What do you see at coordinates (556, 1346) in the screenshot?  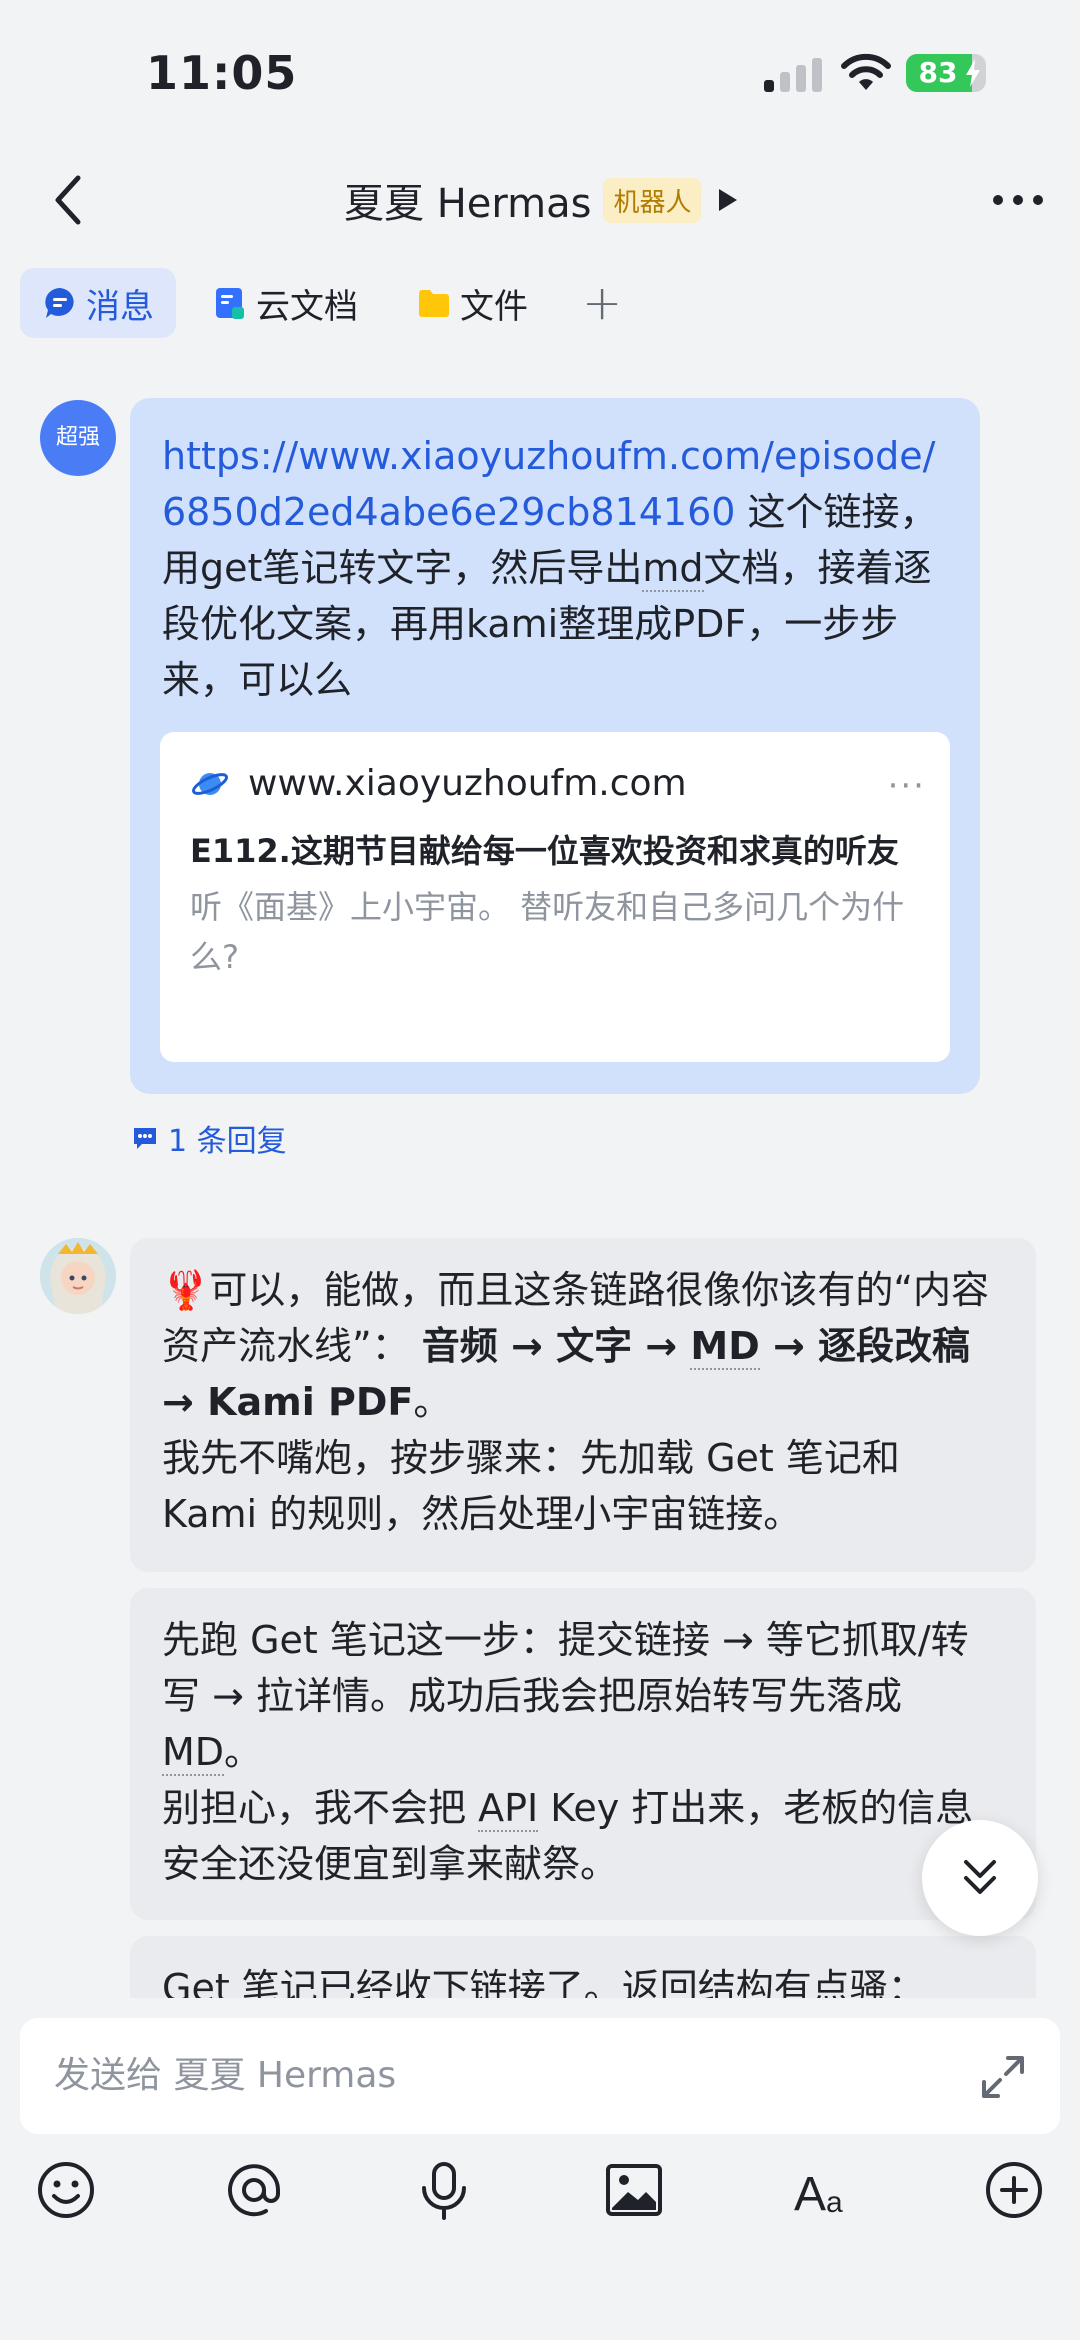 I see `bot-message-1-bold: 音频 → 文字 →` at bounding box center [556, 1346].